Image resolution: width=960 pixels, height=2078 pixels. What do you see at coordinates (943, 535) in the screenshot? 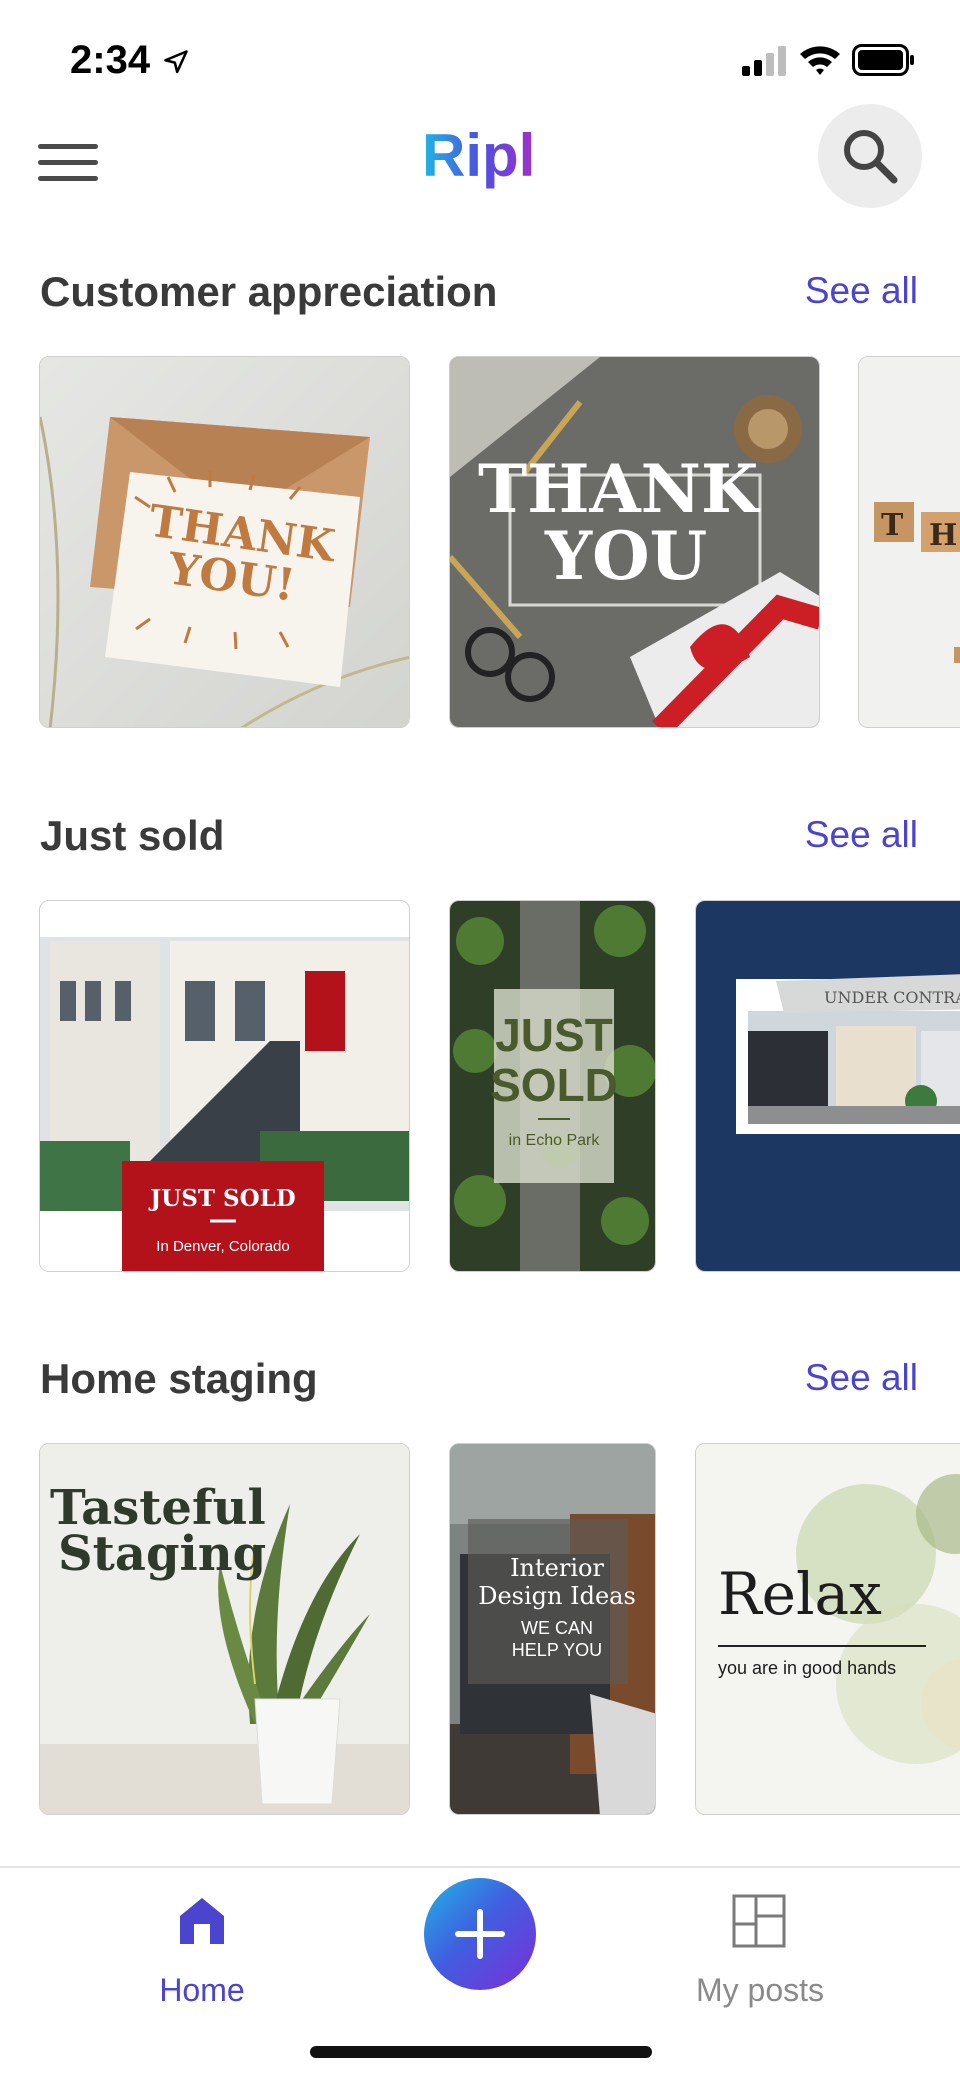
I see `svg-text: H` at bounding box center [943, 535].